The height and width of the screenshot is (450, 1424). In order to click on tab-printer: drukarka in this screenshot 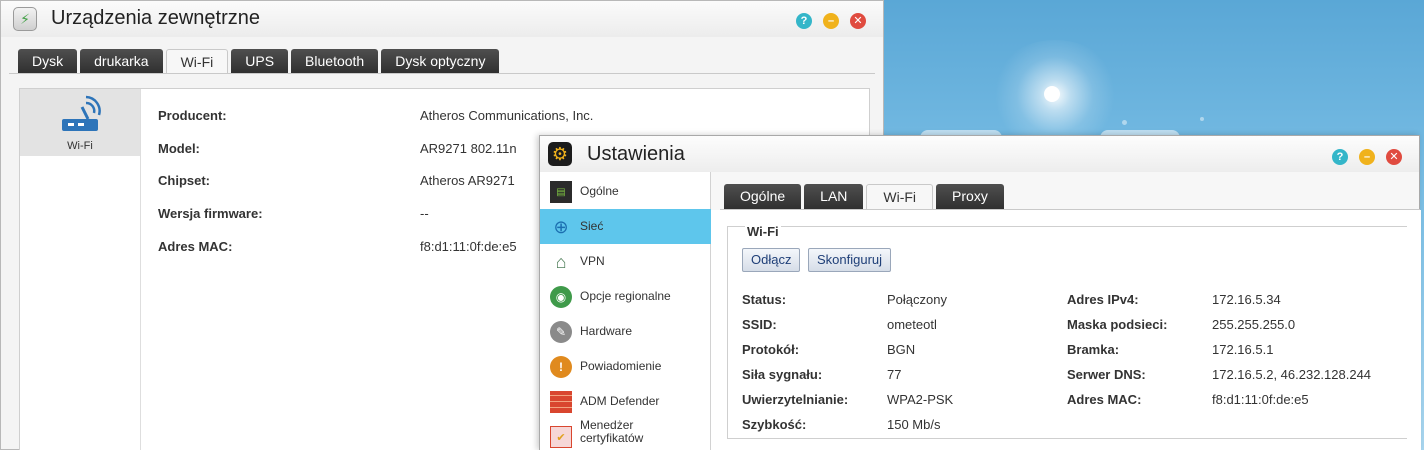, I will do `click(121, 61)`.